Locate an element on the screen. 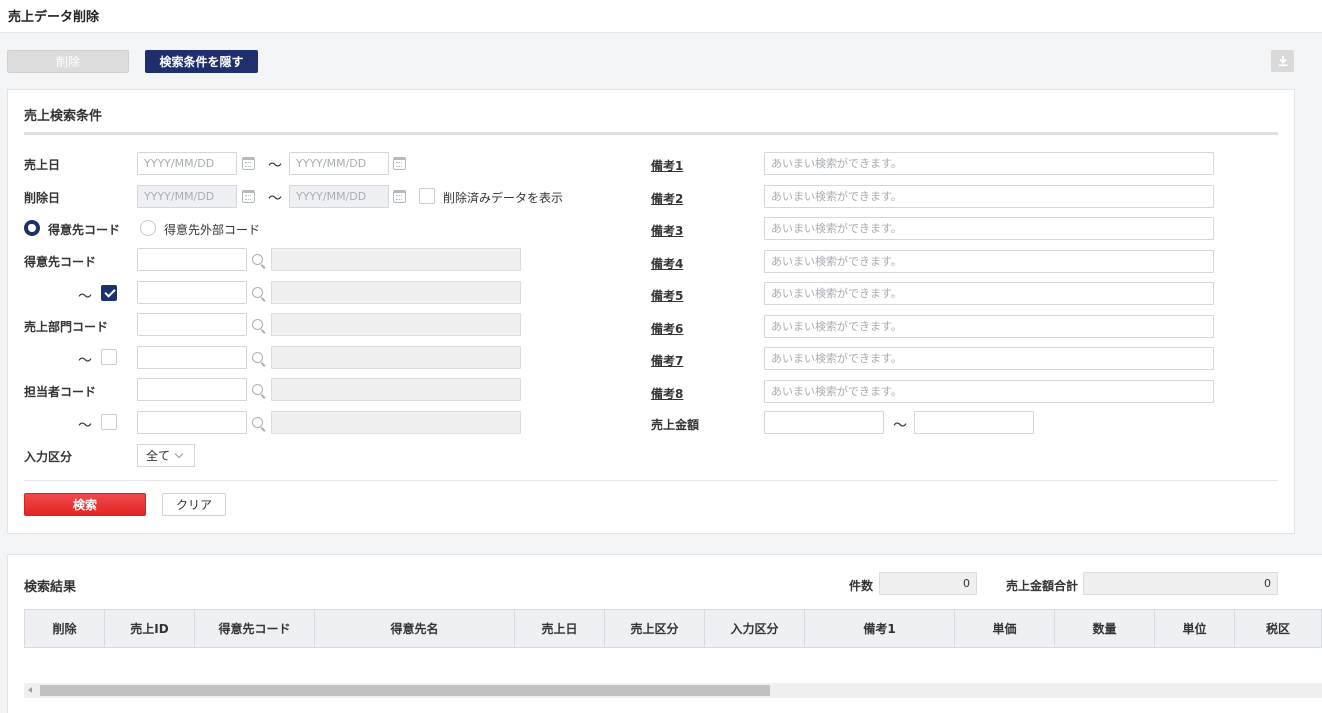 This screenshot has height=713, width=1322. customer-code-from-input is located at coordinates (192, 259).